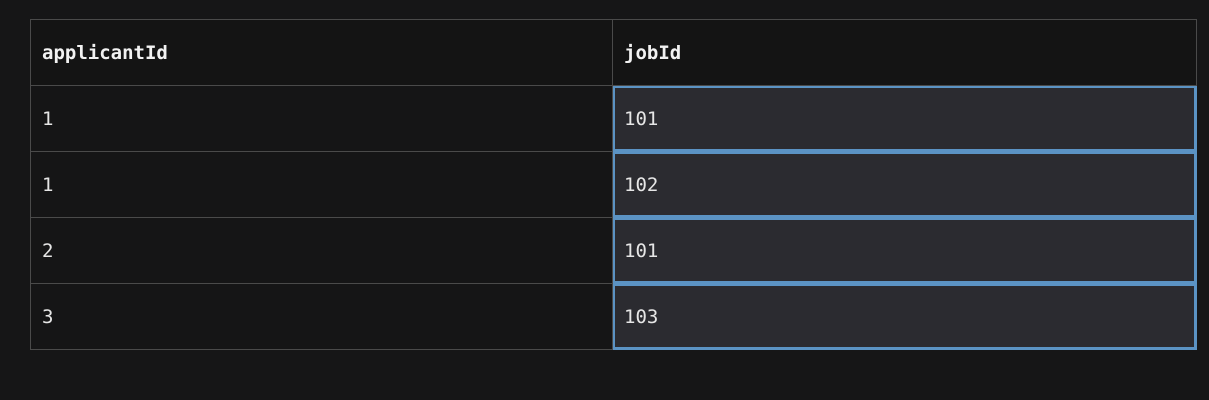  Describe the element at coordinates (321, 250) in the screenshot. I see `table-cell-applicantid: 2` at that location.